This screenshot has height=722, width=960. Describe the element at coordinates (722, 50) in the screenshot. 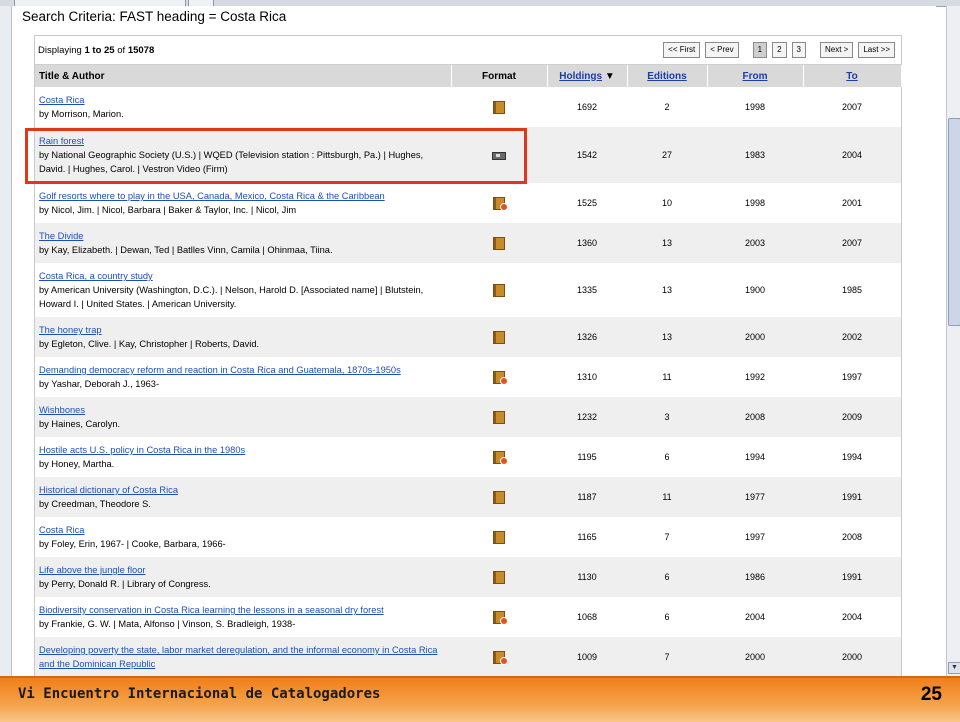

I see `prev-page-button: < Prev` at that location.